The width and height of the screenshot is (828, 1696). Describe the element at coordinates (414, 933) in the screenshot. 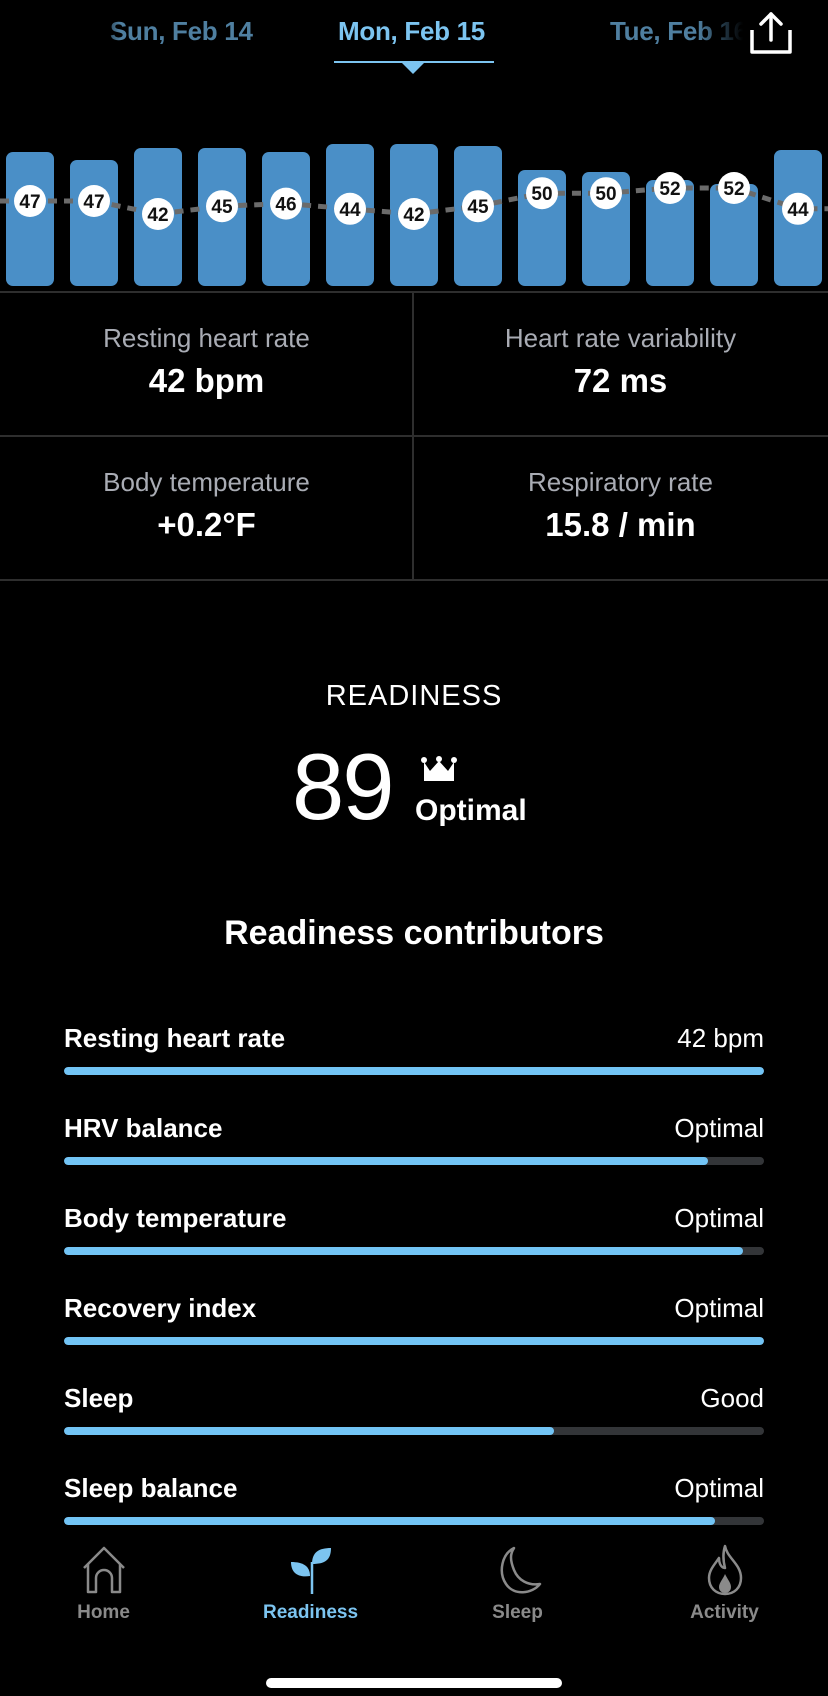

I see `contributors-title: Readiness contributors` at that location.